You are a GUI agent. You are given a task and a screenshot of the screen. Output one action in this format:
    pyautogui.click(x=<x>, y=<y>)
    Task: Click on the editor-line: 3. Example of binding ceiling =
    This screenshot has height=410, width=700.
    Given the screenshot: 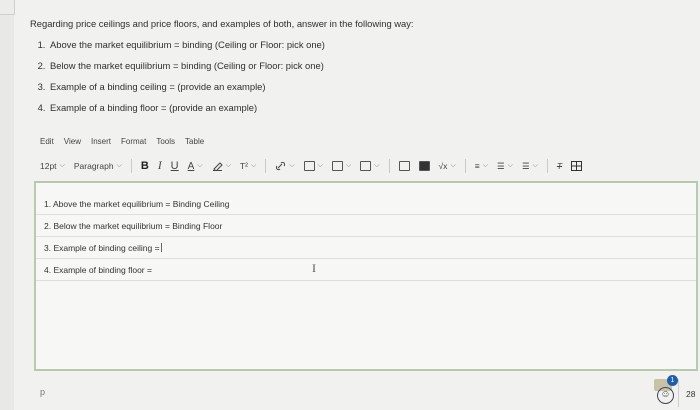 What is the action you would take?
    pyautogui.click(x=103, y=248)
    